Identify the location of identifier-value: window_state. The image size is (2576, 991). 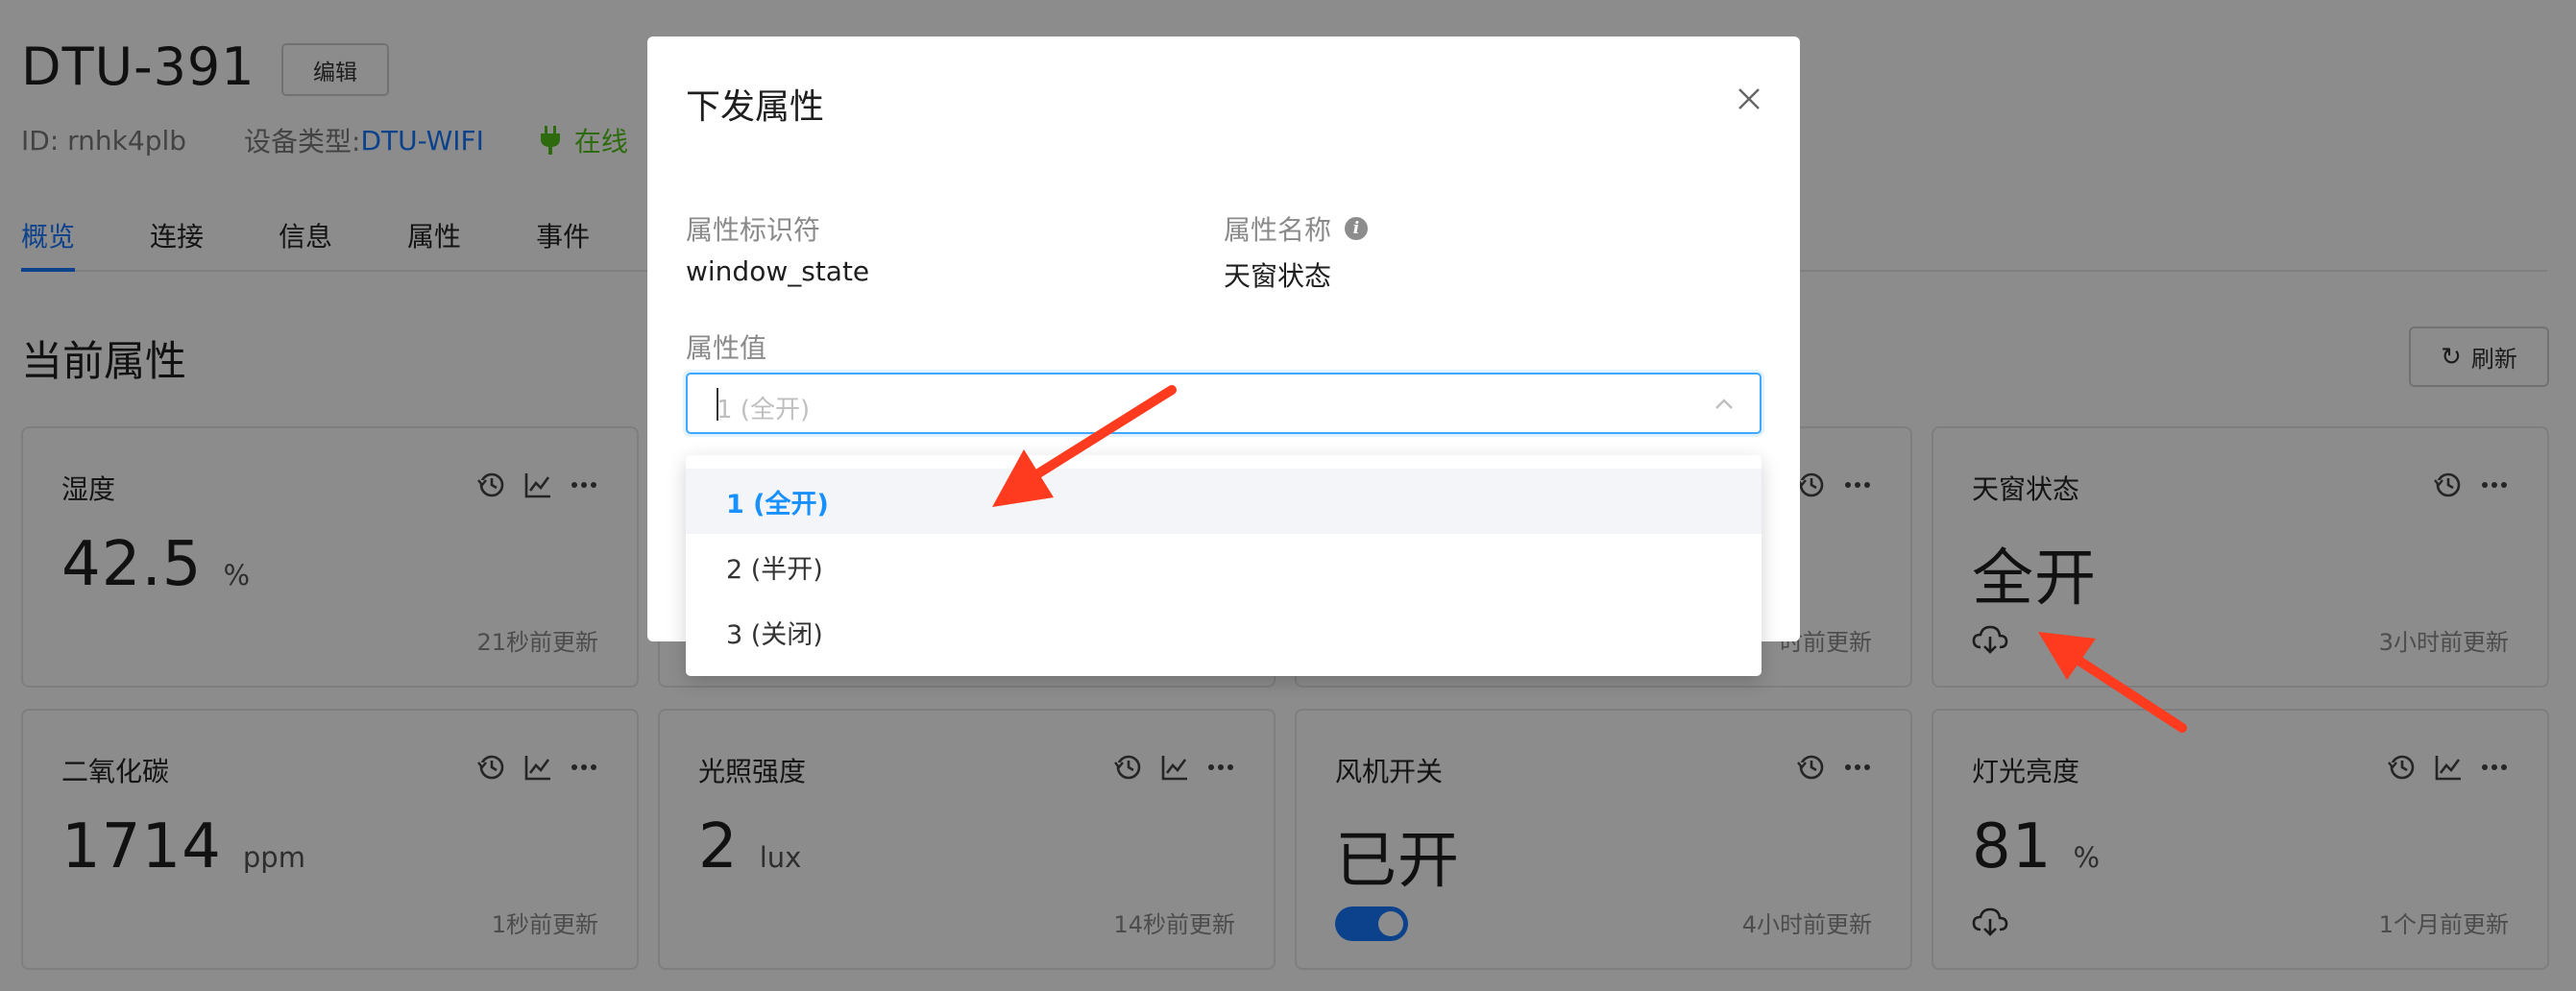
(778, 271).